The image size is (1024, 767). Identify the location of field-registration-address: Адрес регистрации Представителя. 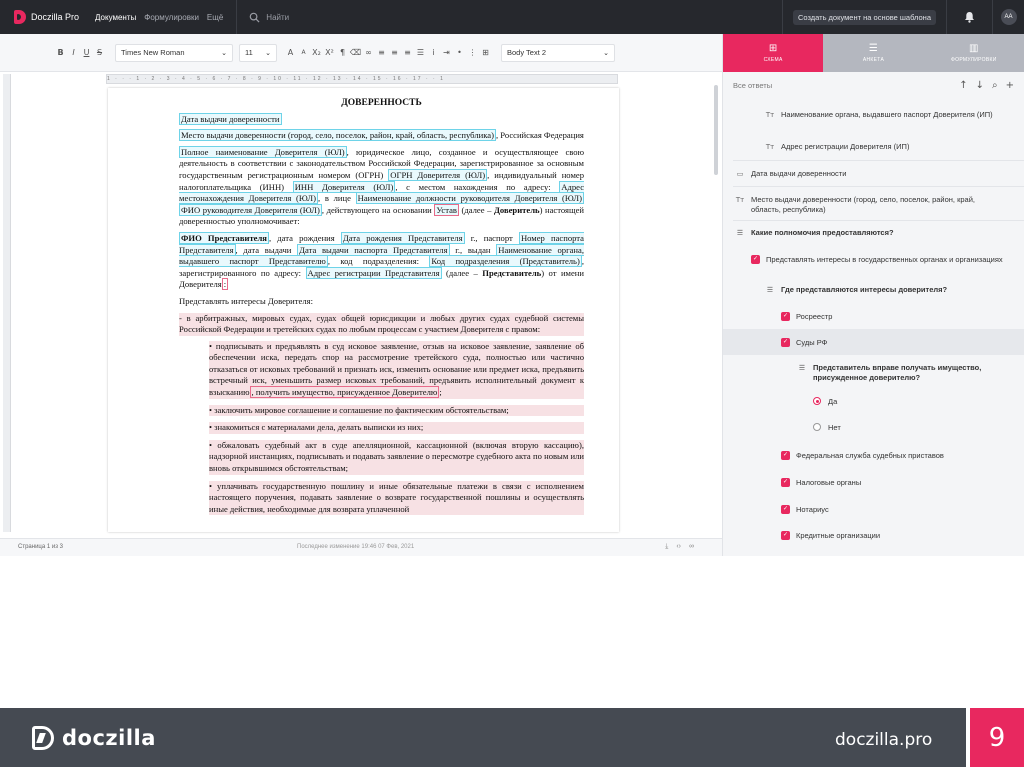
(373, 272).